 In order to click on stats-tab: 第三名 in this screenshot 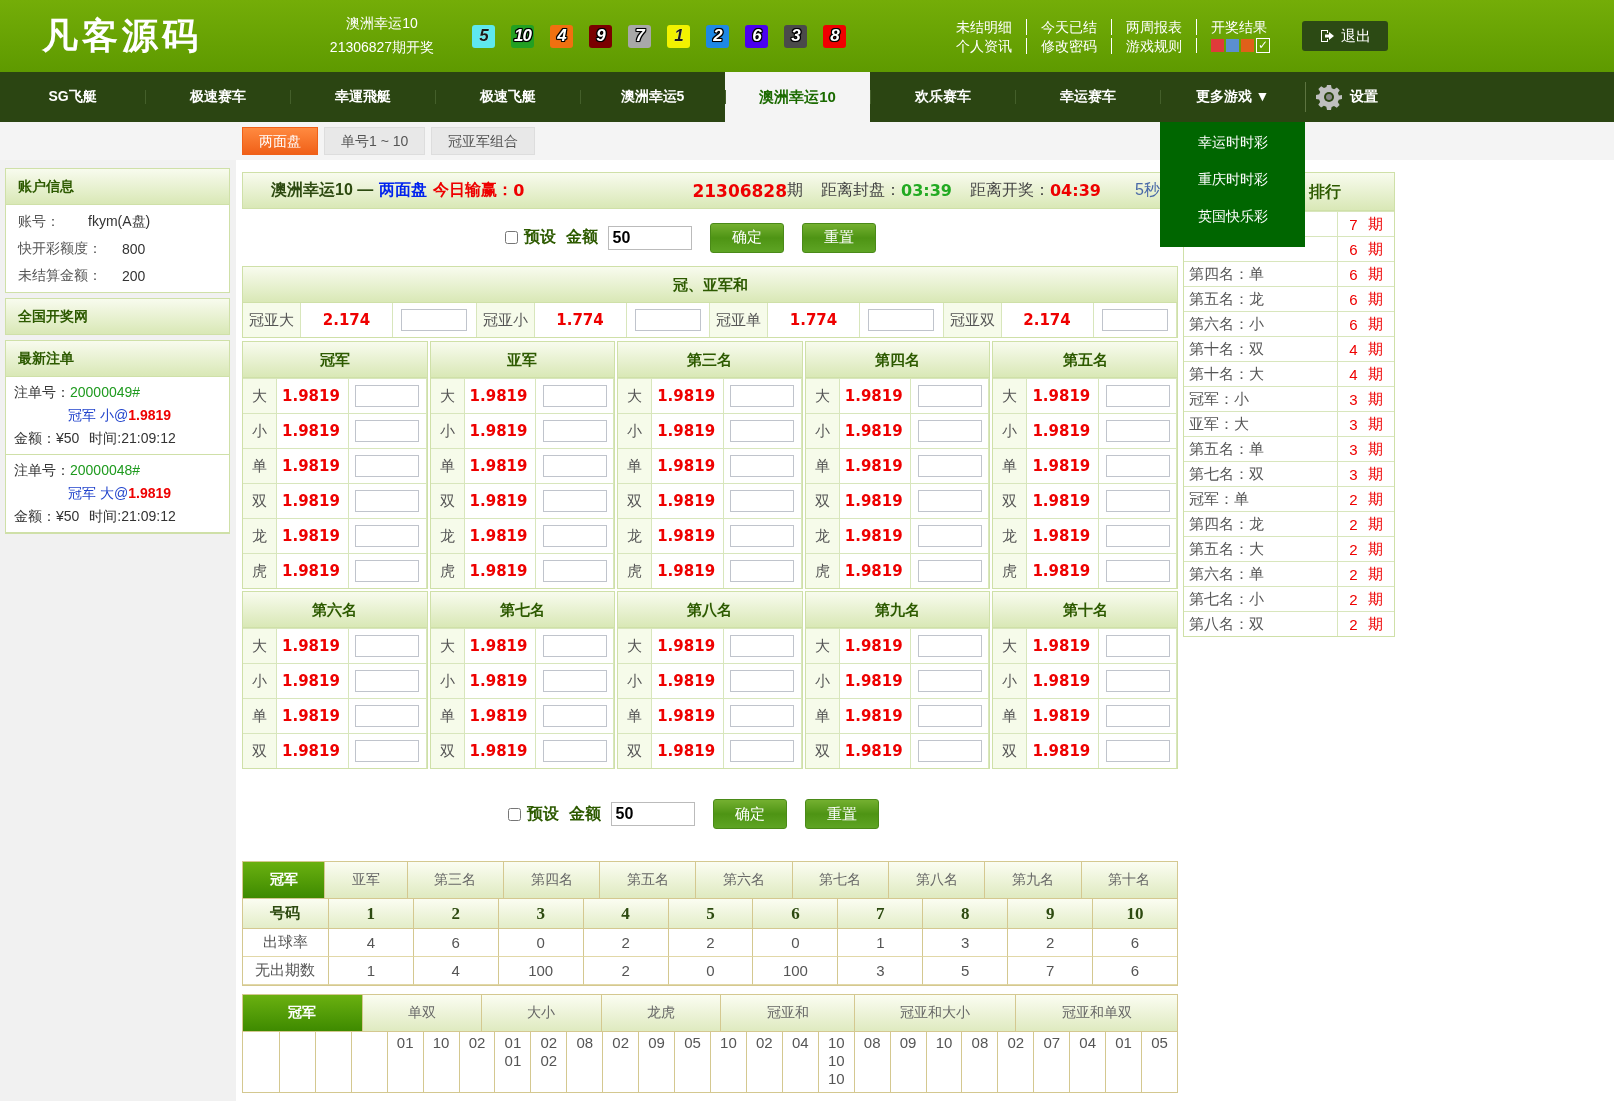, I will do `click(454, 880)`.